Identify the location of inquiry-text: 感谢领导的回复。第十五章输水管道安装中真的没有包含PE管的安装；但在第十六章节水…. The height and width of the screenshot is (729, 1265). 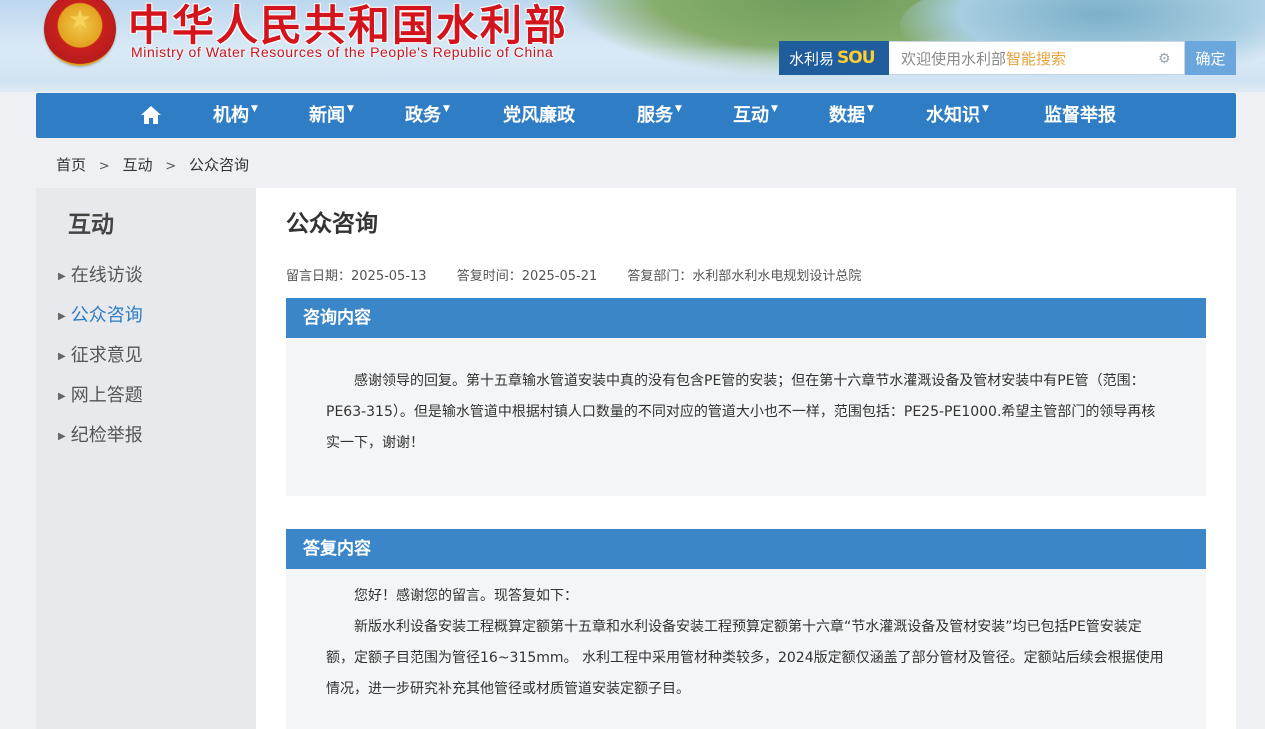
(741, 412).